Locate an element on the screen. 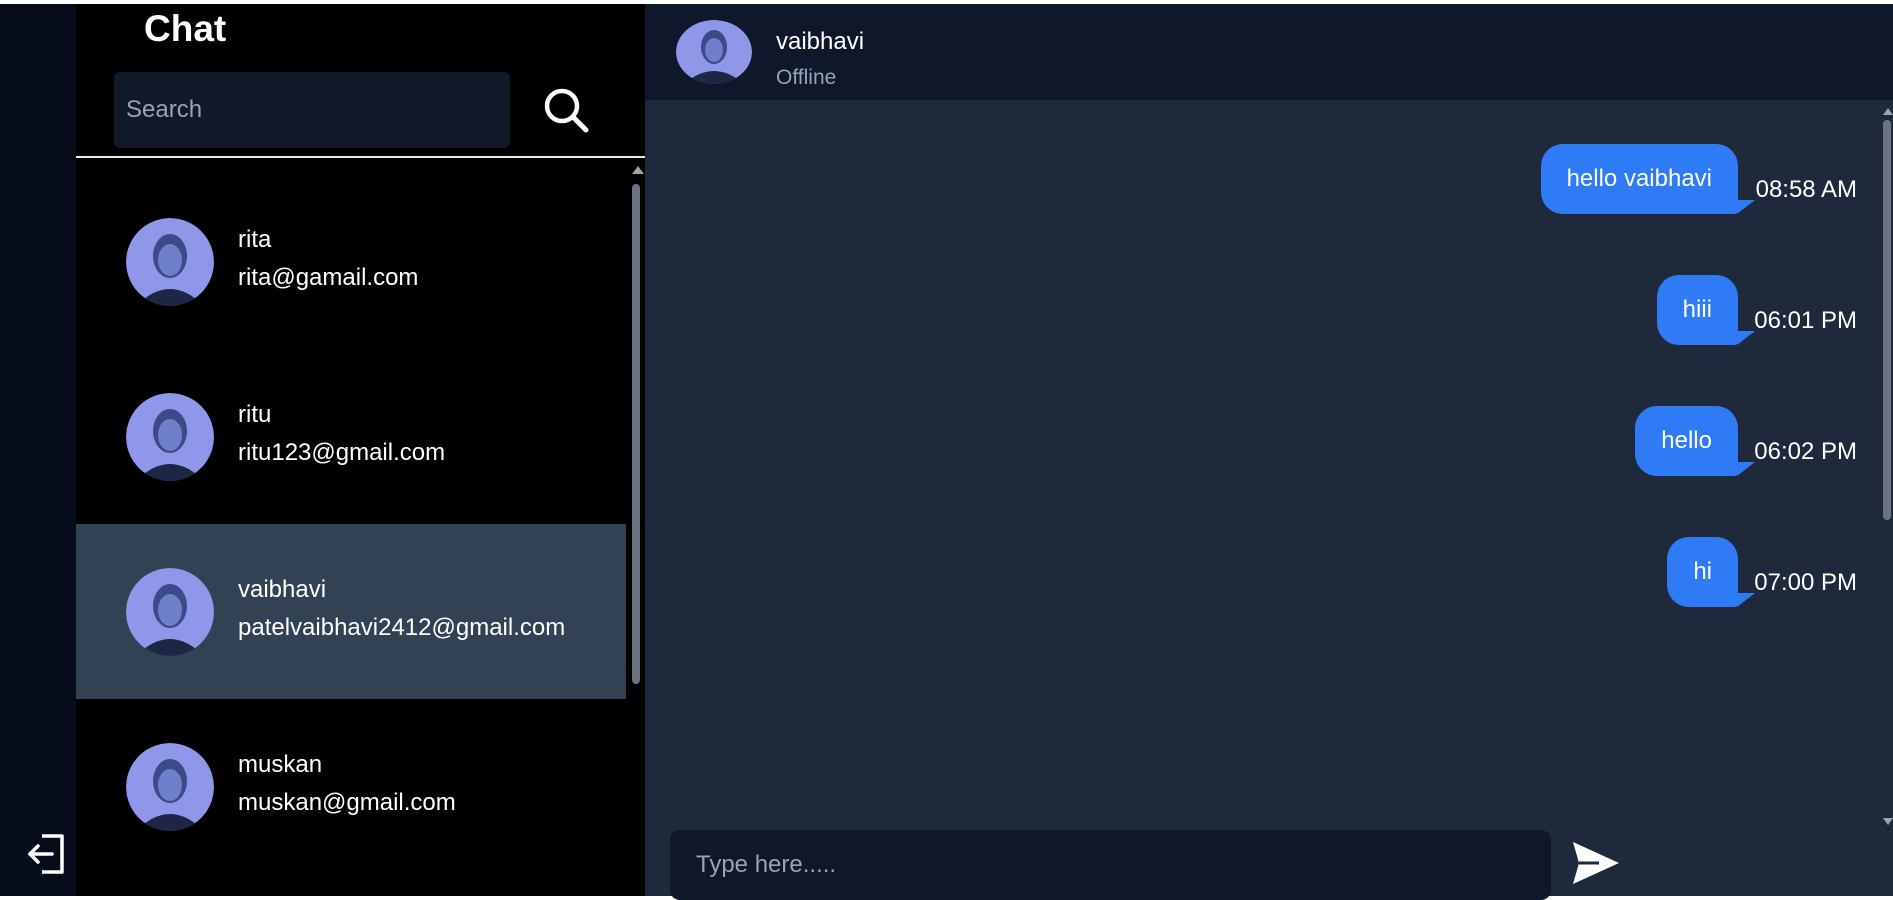  contact-item-rita: rita rita@gamail.com is located at coordinates (351, 249).